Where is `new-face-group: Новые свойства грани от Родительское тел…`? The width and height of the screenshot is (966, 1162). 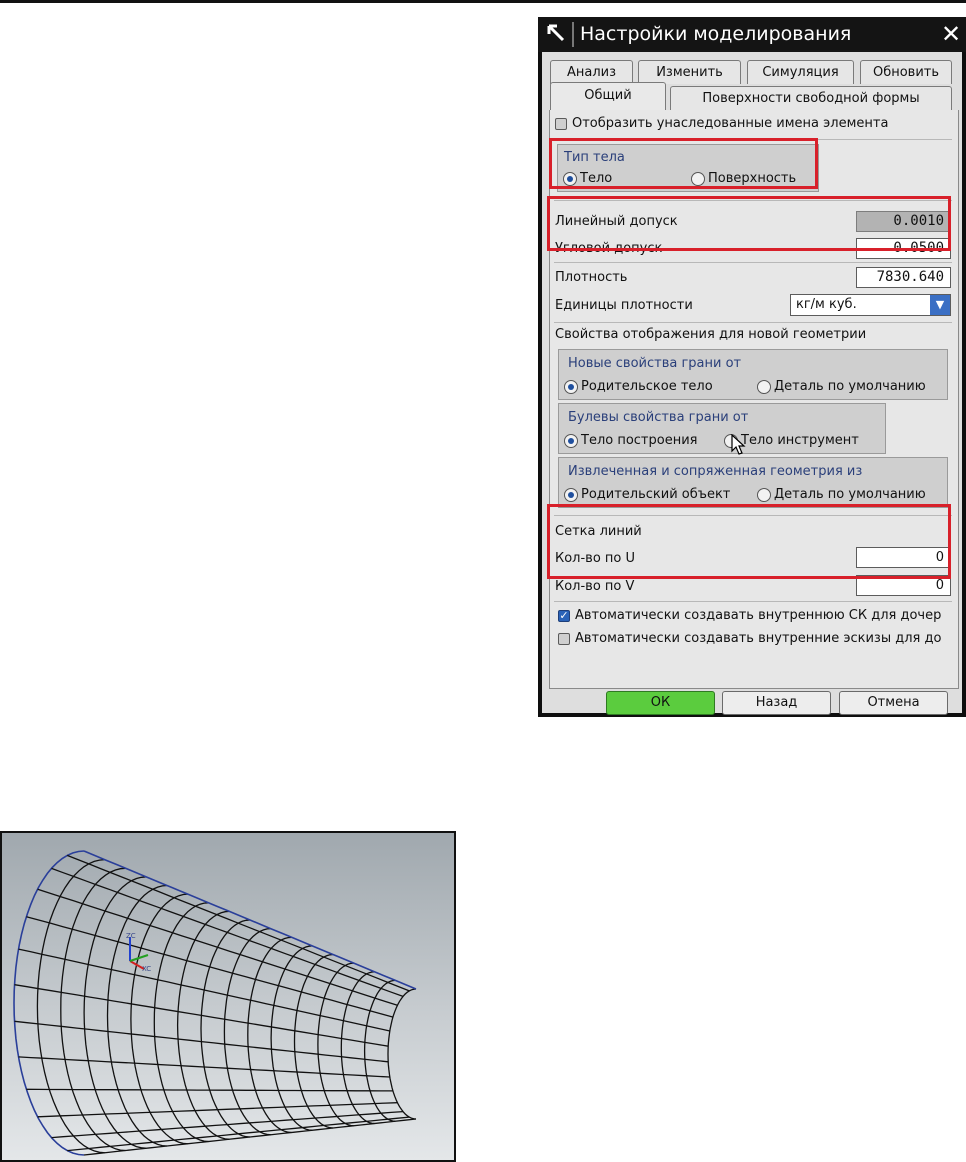 new-face-group: Новые свойства грани от Родительское тел… is located at coordinates (753, 374).